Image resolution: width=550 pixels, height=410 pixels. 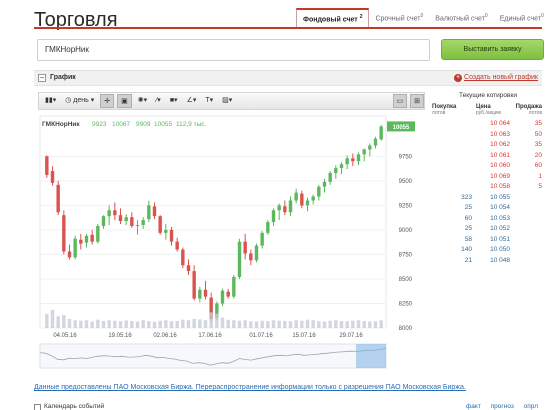 What do you see at coordinates (165, 336) in the screenshot?
I see `x-tick-label: 02.06.16` at bounding box center [165, 336].